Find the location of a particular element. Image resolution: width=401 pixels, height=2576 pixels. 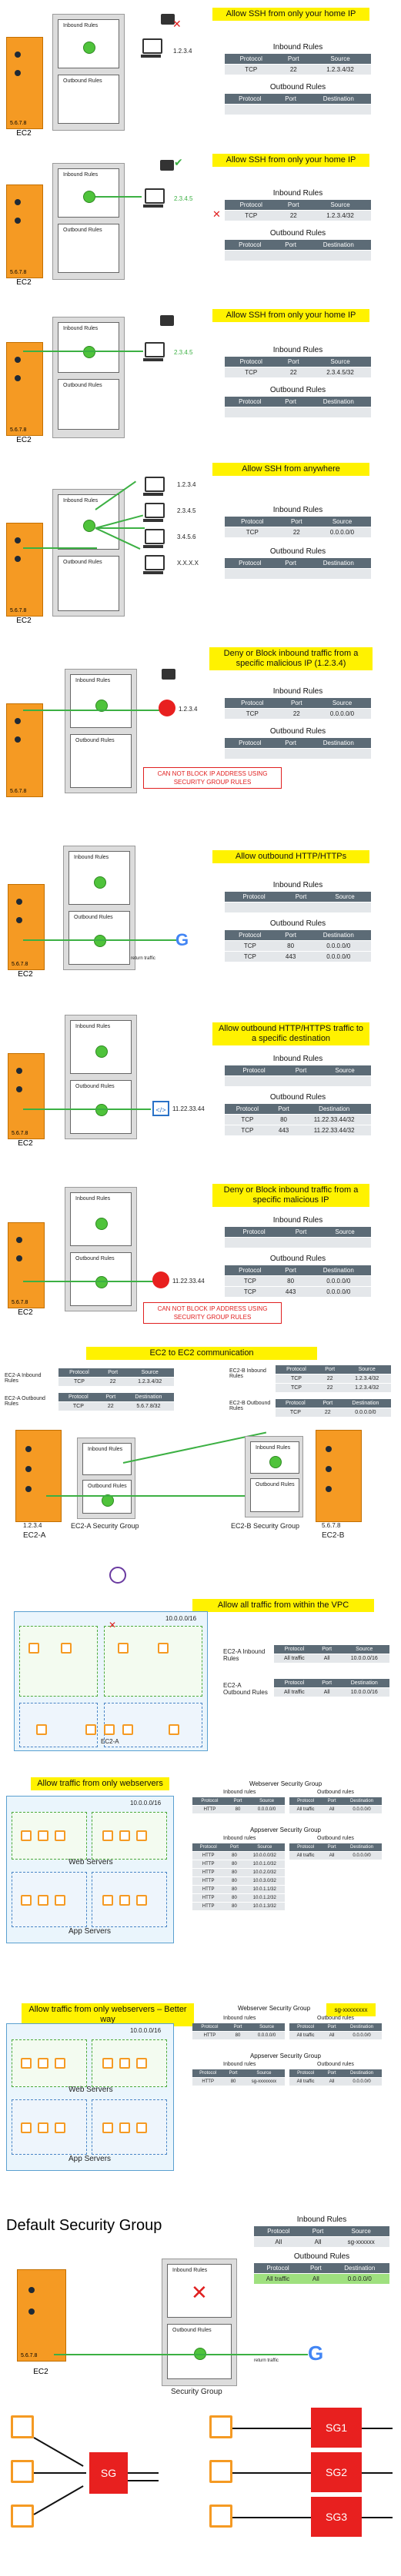

denied-x-icon: ✕ is located at coordinates (217, 215).